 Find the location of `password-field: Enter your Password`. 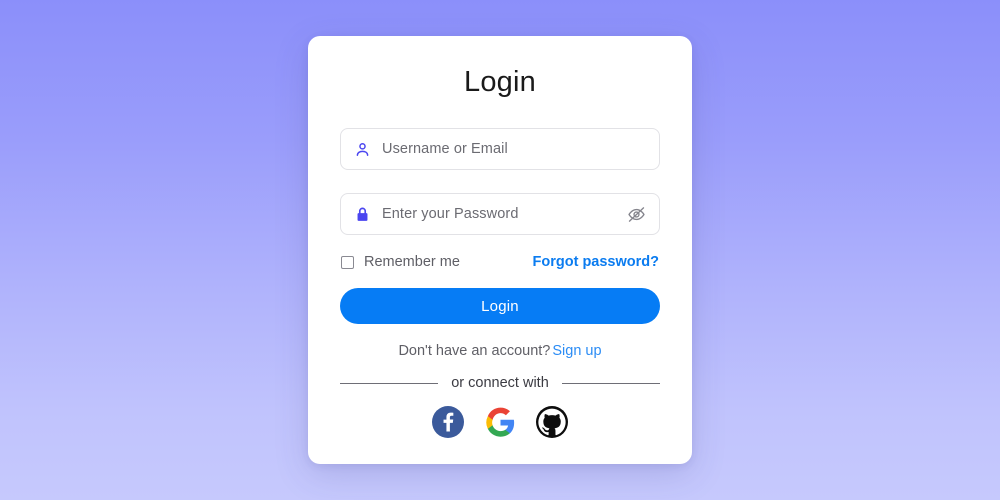

password-field: Enter your Password is located at coordinates (500, 214).